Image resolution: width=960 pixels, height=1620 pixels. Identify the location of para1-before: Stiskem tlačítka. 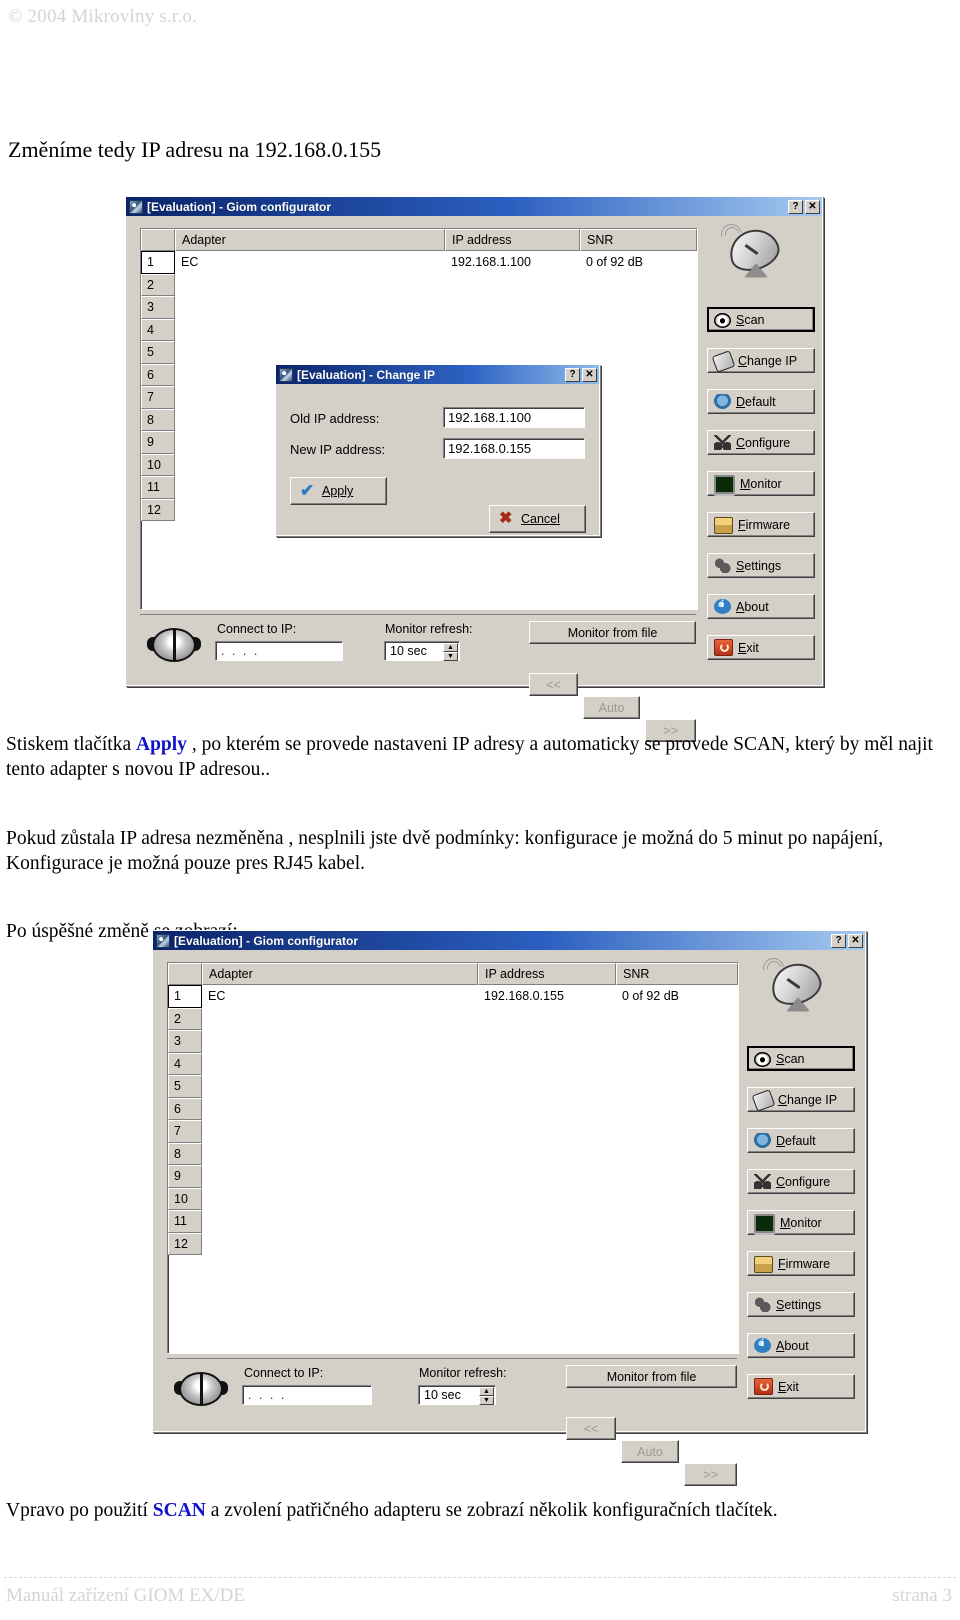
(71, 744).